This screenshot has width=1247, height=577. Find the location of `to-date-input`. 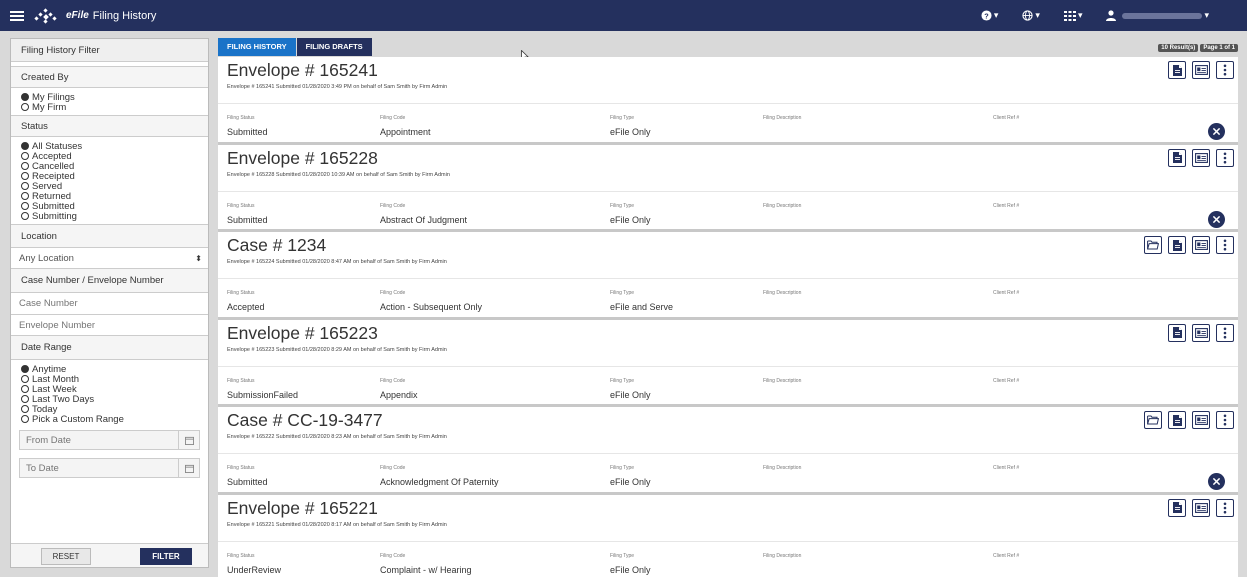

to-date-input is located at coordinates (99, 468).